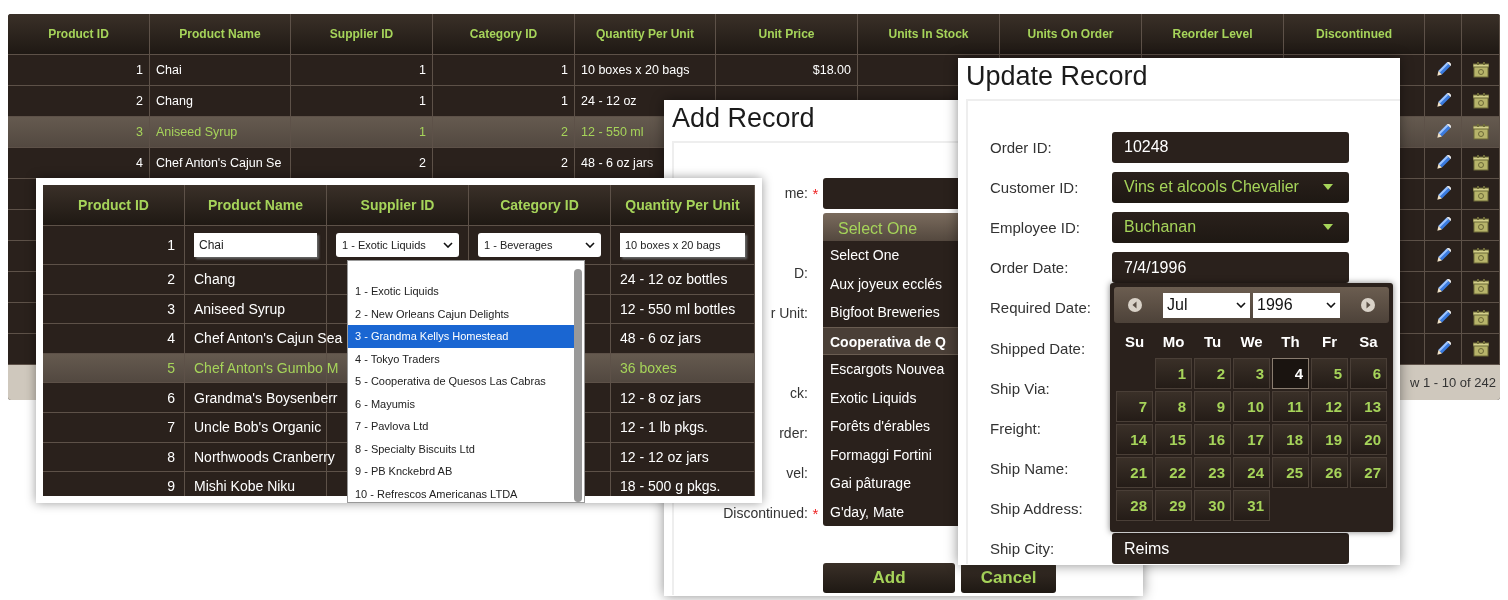 The width and height of the screenshot is (1508, 600). What do you see at coordinates (801, 273) in the screenshot?
I see `field-label: D:` at bounding box center [801, 273].